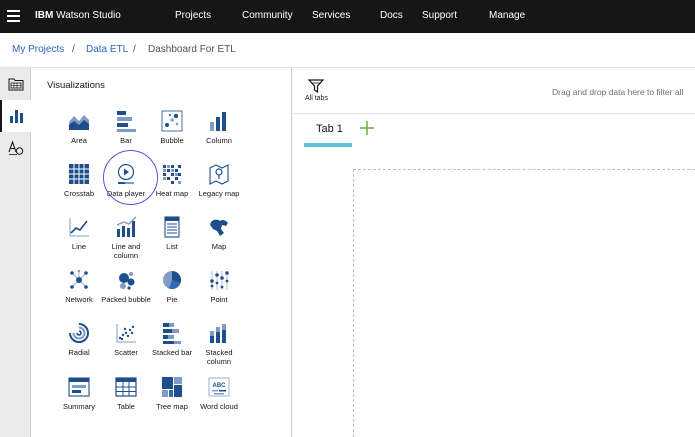  Describe the element at coordinates (38, 49) in the screenshot. I see `breadcrumb-my-projects: My Projects` at that location.